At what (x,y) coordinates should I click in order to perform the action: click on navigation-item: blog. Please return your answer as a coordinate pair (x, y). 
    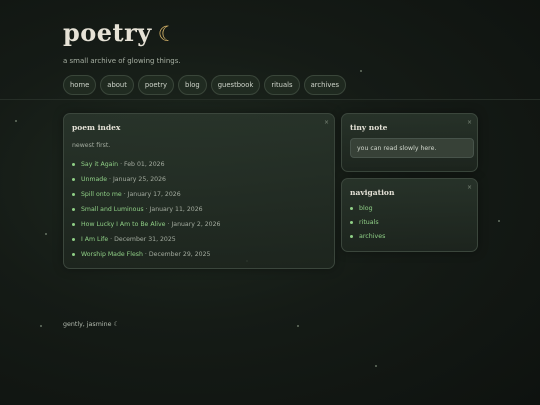
    Looking at the image, I should click on (367, 208).